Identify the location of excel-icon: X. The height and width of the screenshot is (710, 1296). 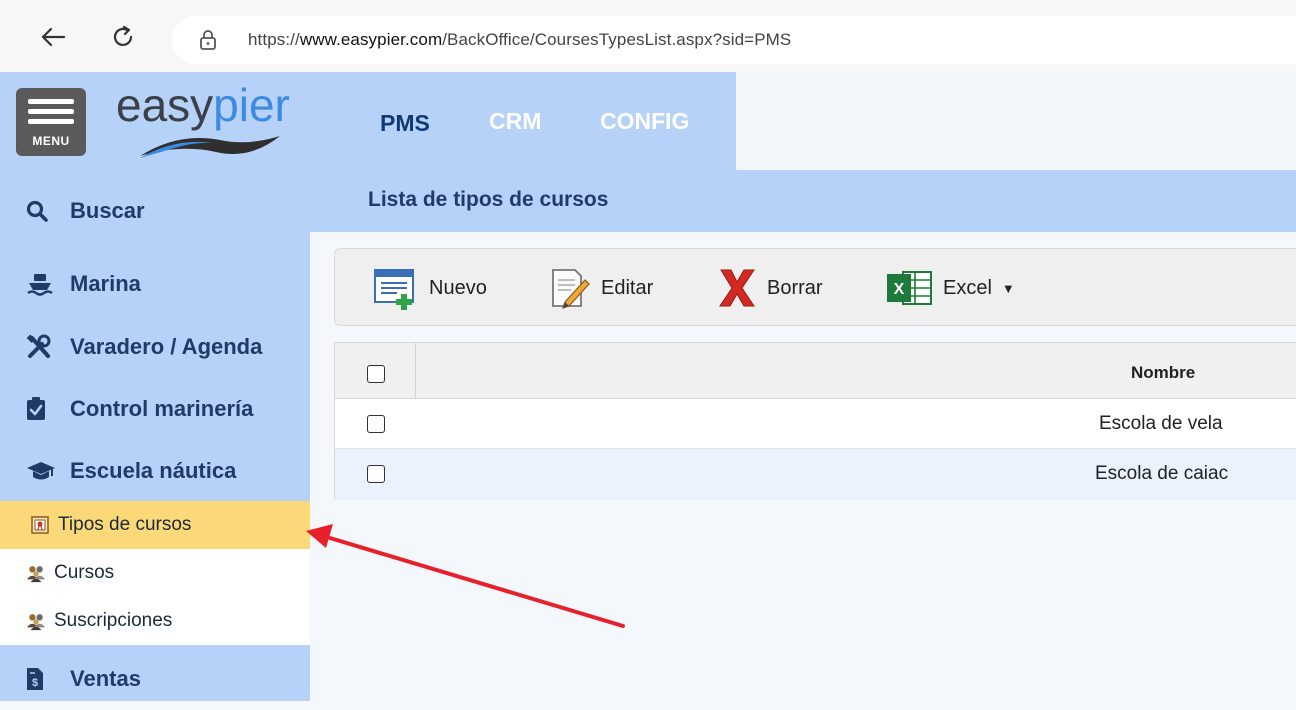
(909, 288).